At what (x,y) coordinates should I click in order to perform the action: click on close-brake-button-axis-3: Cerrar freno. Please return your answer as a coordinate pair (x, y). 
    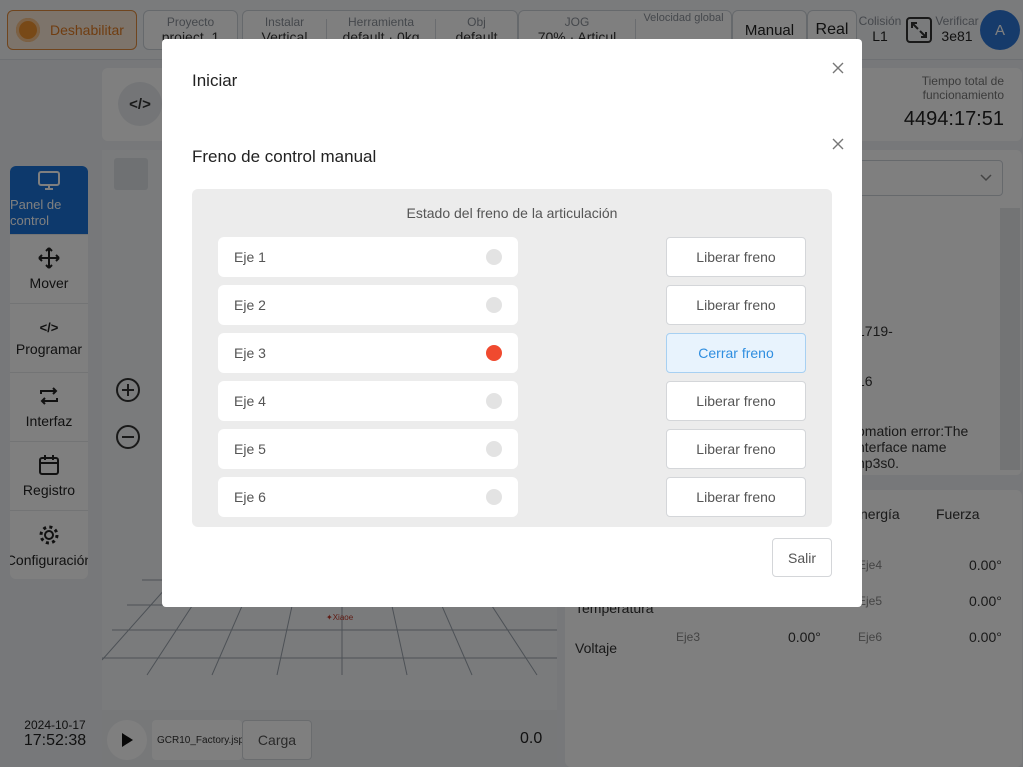
    Looking at the image, I should click on (736, 353).